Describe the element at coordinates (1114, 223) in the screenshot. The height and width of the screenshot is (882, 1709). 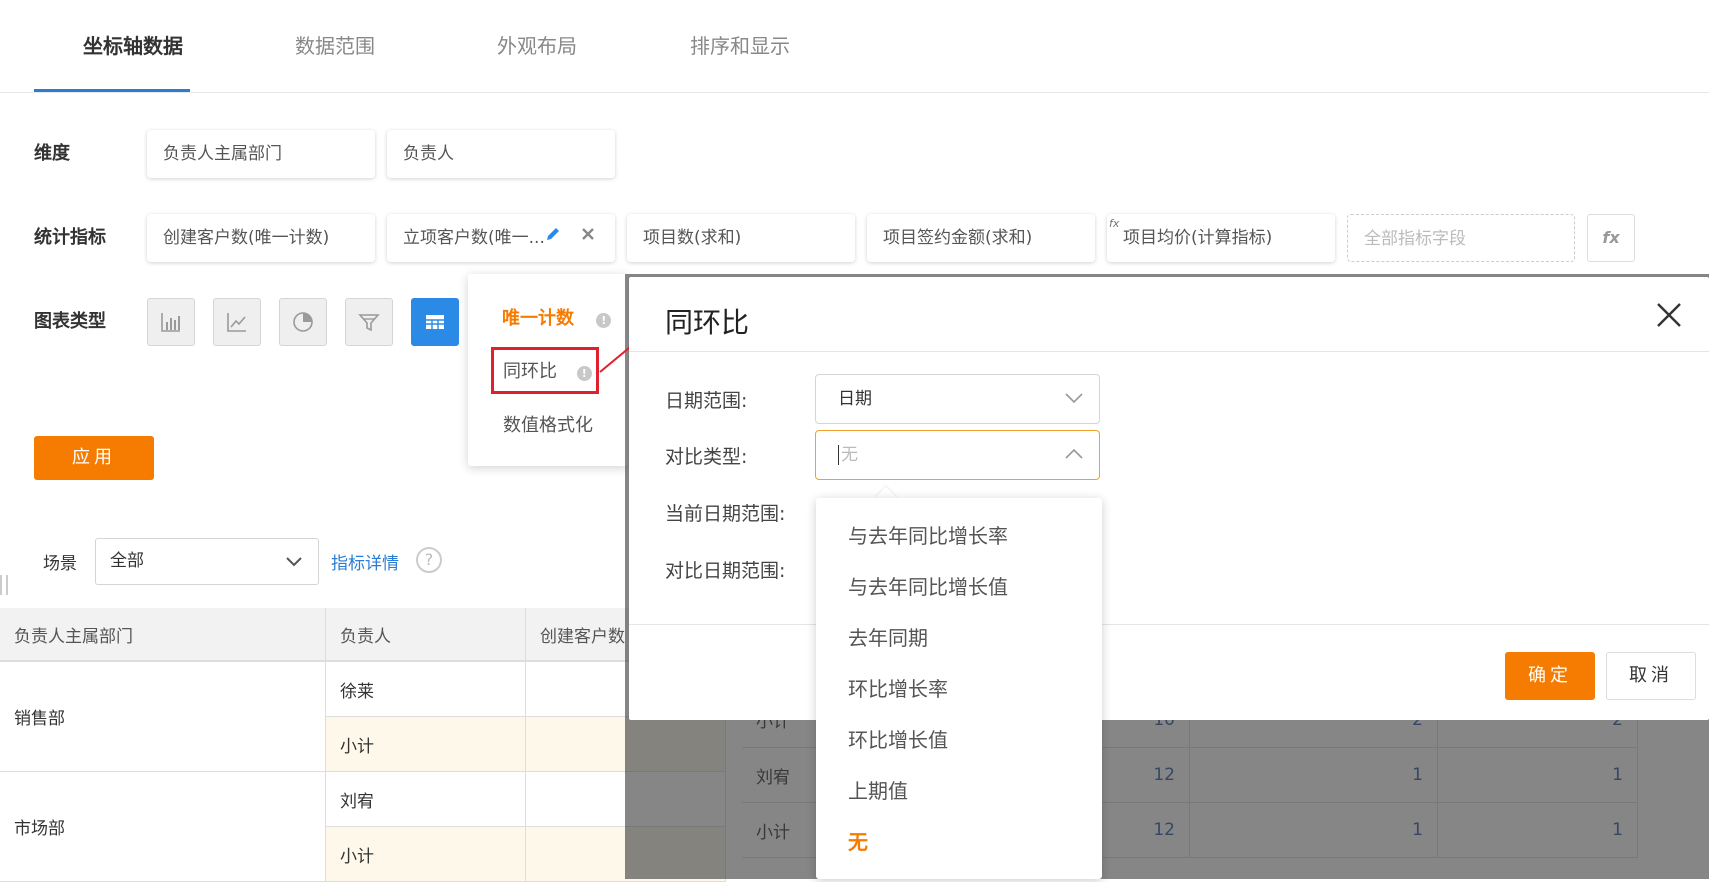
I see `fx-badge: fx` at that location.